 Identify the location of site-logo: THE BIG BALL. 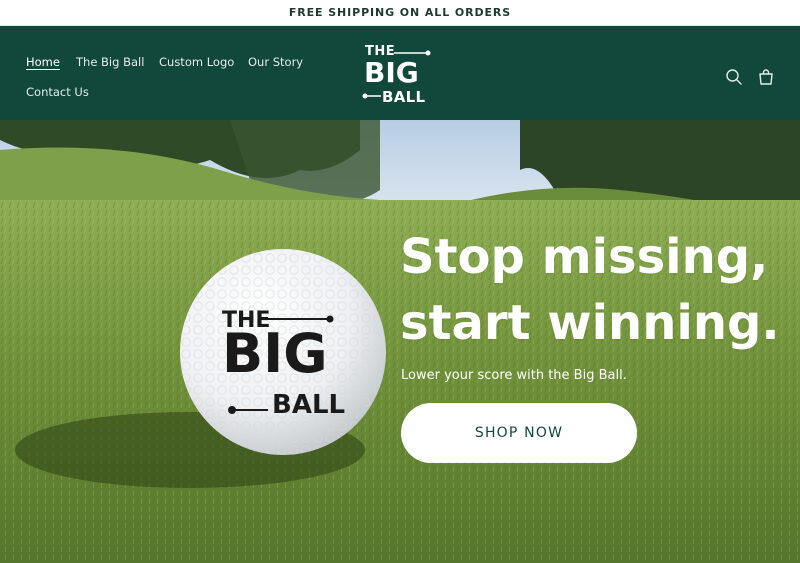
(398, 76).